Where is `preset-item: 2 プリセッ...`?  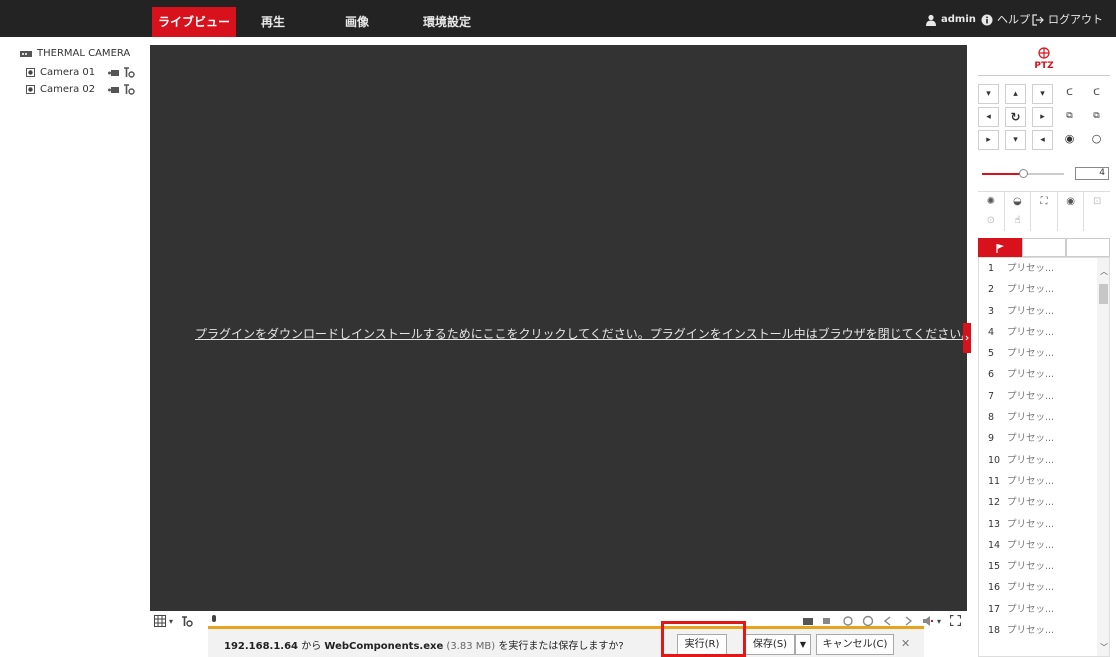 preset-item: 2 プリセッ... is located at coordinates (1044, 289).